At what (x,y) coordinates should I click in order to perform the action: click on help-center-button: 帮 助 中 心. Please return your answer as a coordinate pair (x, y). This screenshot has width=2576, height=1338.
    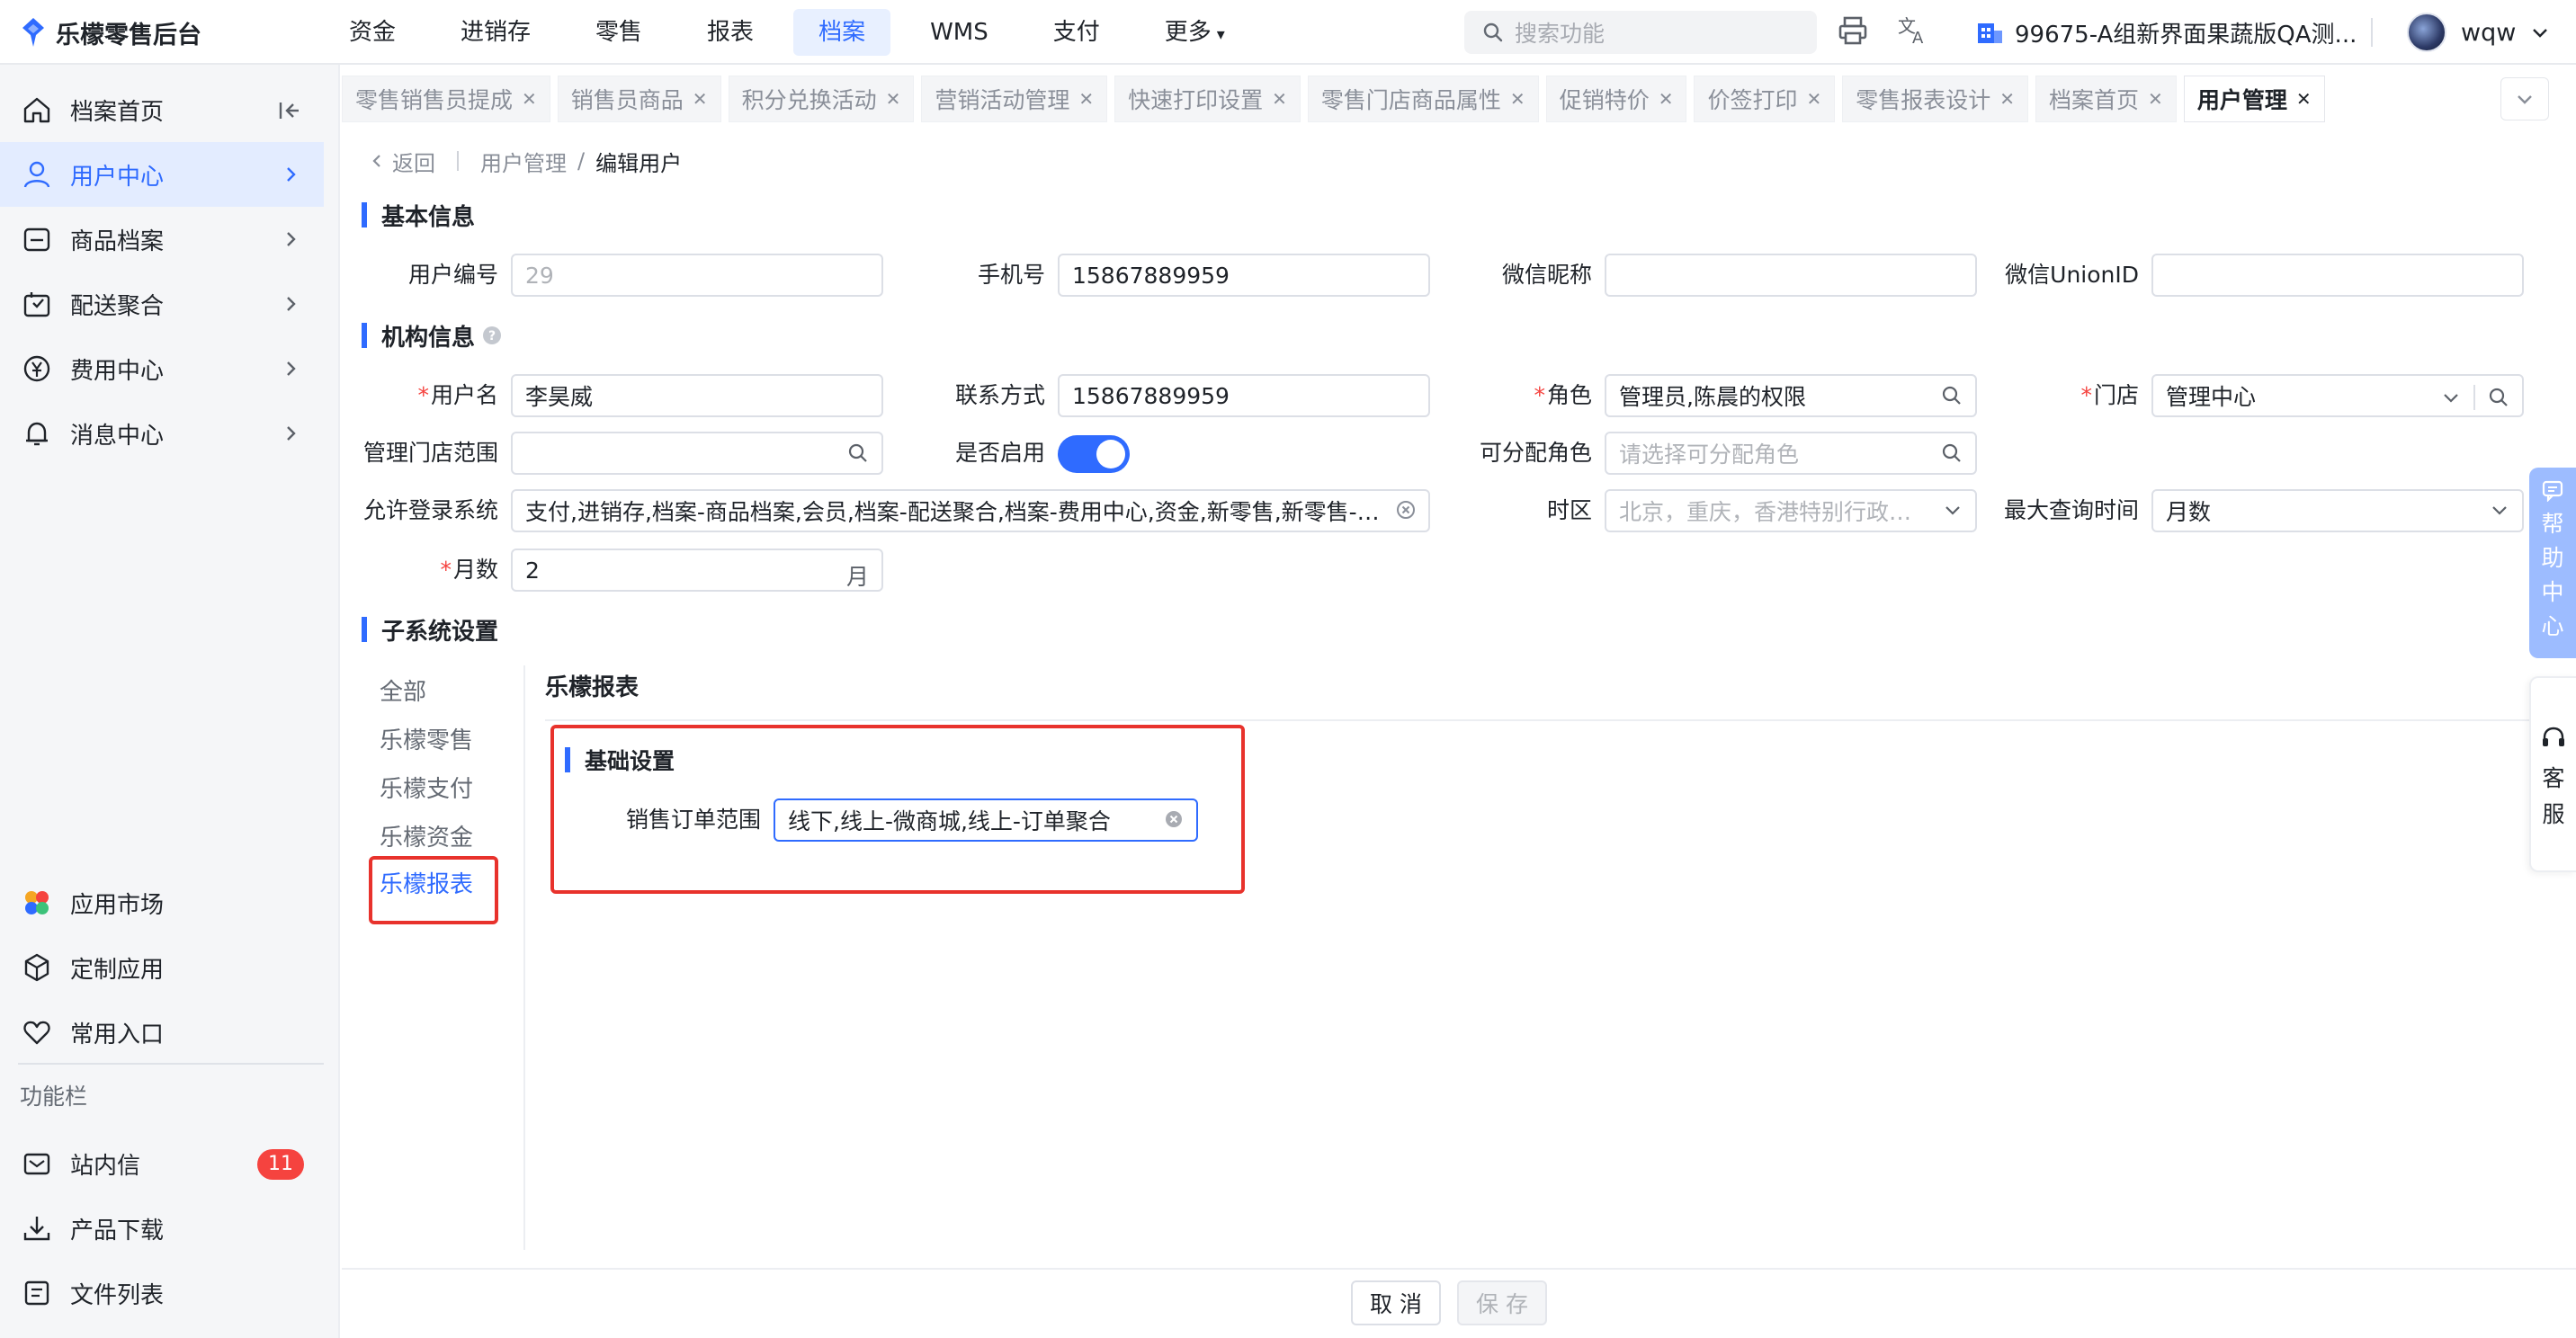
    Looking at the image, I should click on (2552, 563).